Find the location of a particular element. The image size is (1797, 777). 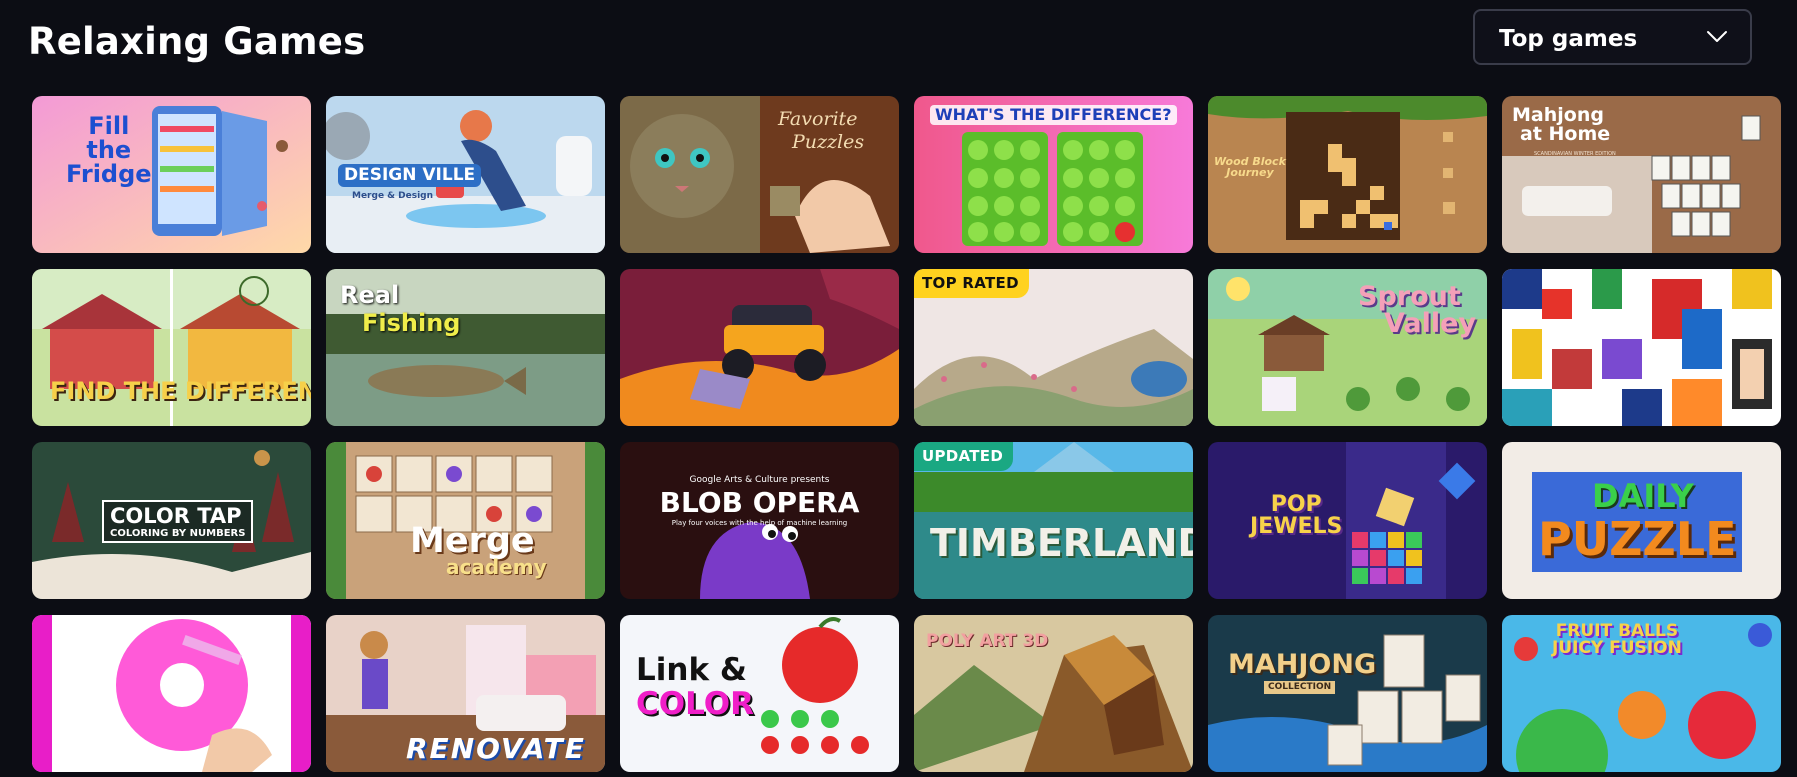

game-card-fill-the-fridge: Fill the Fridge is located at coordinates (171, 174).